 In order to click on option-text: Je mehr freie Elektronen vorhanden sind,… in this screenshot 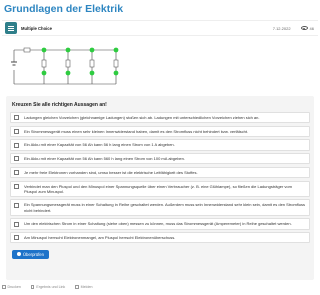, I will do `click(111, 172)`.